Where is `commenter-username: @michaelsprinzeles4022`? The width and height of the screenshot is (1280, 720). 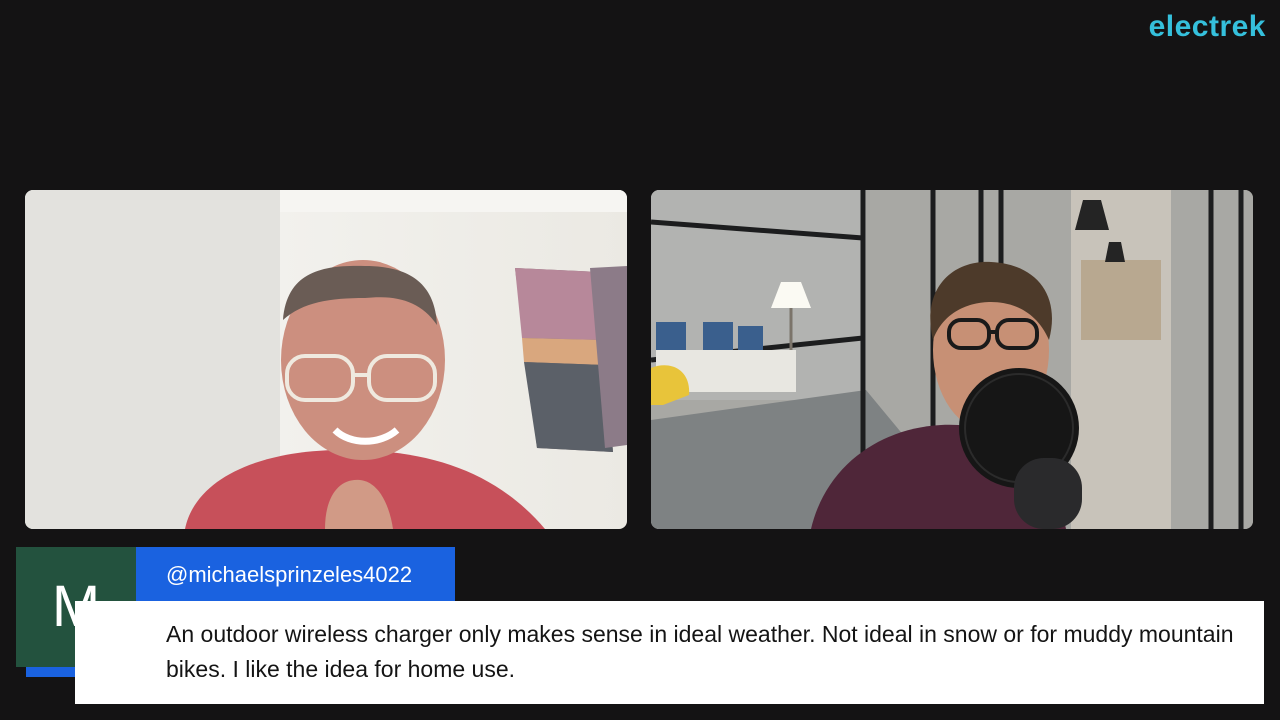
commenter-username: @michaelsprinzeles4022 is located at coordinates (295, 574).